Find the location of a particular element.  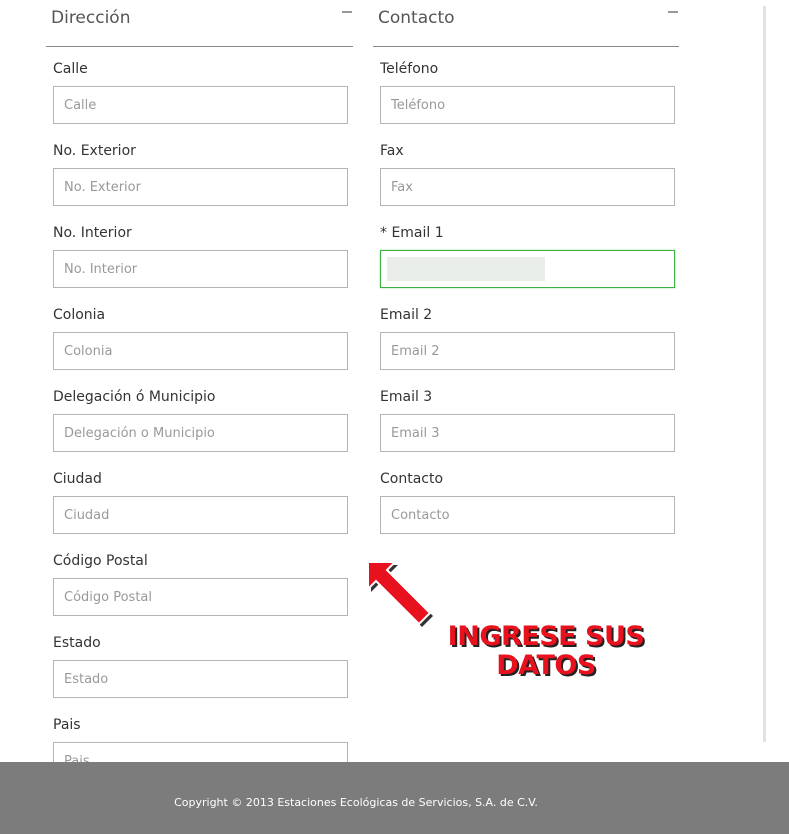

field-fax: Fax is located at coordinates (526, 170).